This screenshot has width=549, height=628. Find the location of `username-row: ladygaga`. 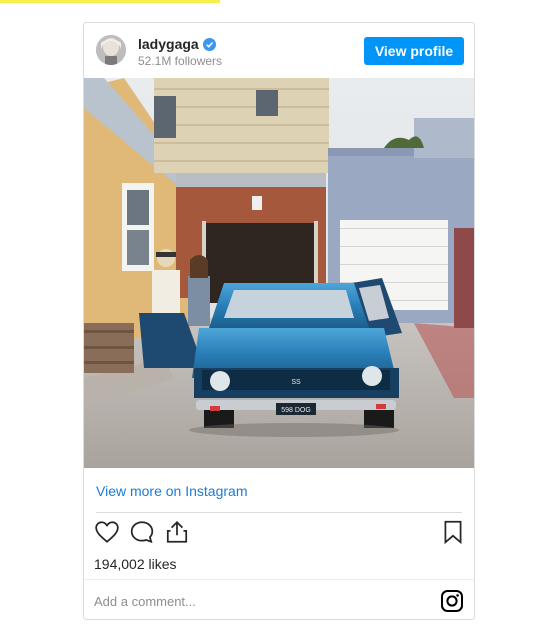

username-row: ladygaga is located at coordinates (177, 44).